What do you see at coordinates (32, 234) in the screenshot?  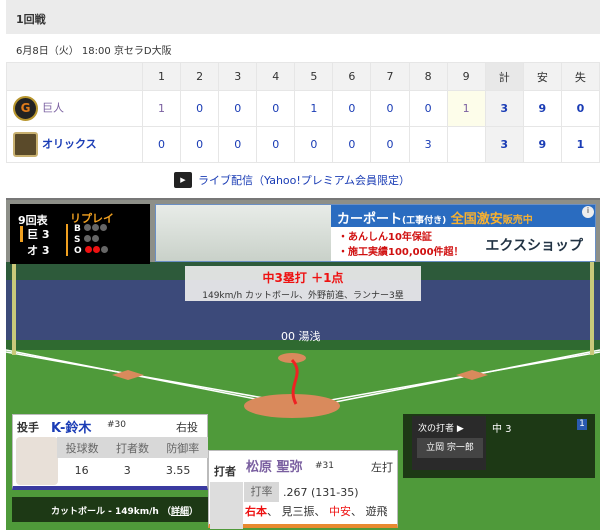 I see `team-abbr: 巨` at bounding box center [32, 234].